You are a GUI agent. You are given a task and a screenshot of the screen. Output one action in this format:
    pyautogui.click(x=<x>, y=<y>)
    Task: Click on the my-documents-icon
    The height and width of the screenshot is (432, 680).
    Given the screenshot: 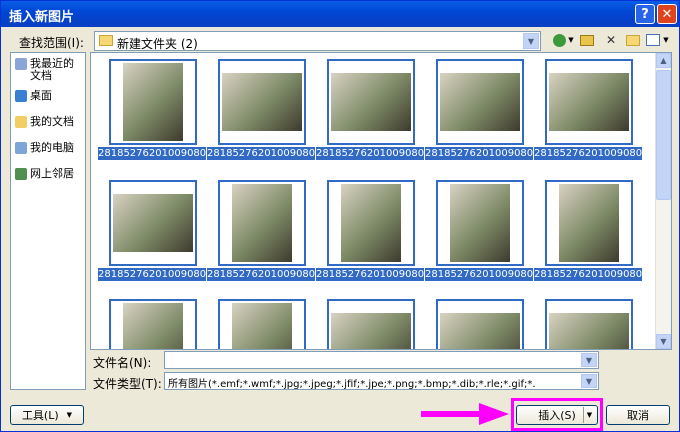 What is the action you would take?
    pyautogui.click(x=21, y=122)
    